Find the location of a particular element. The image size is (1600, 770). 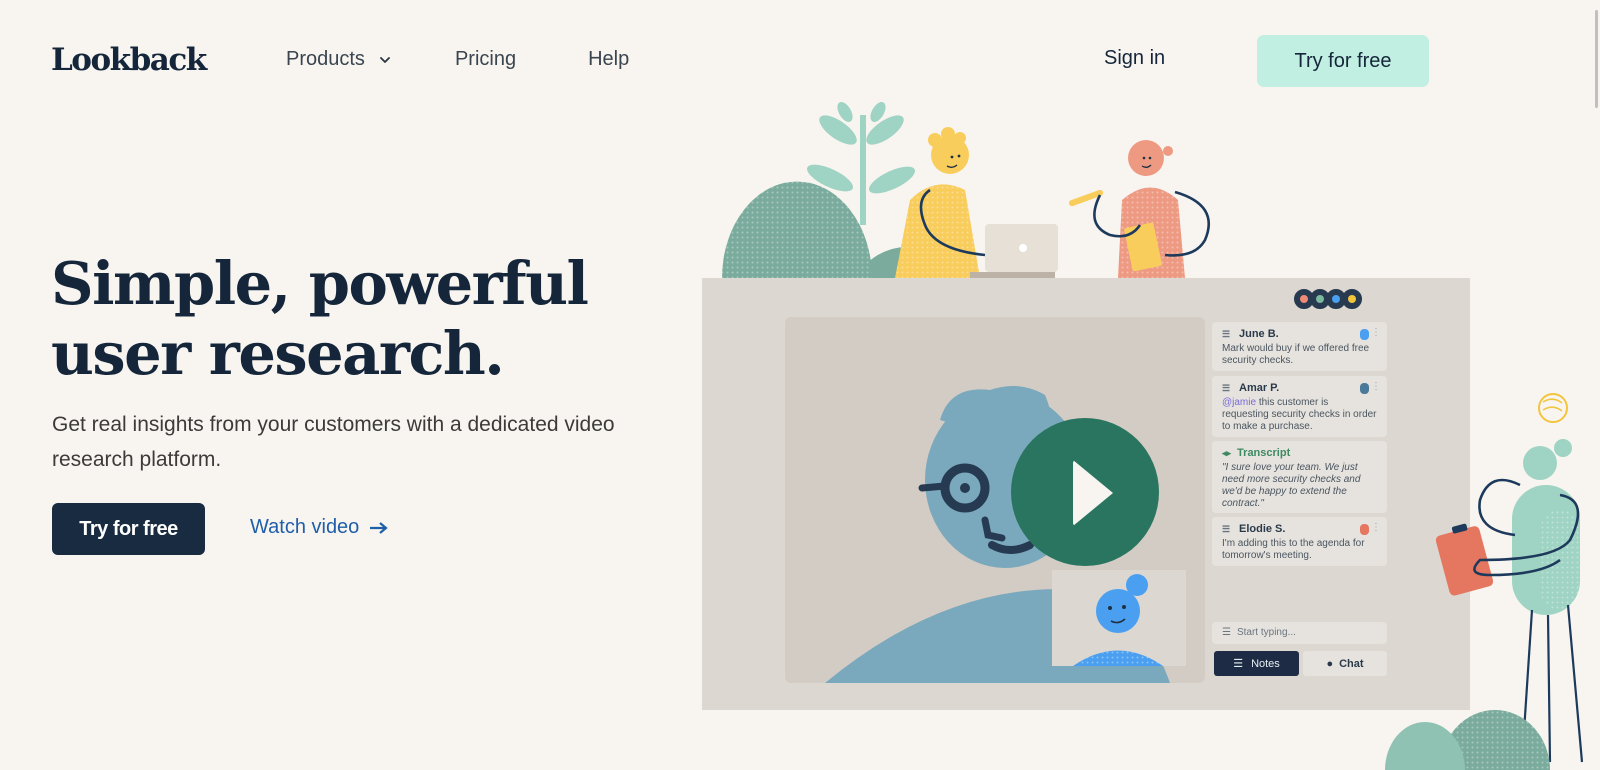

avatar is located at coordinates (1352, 299).